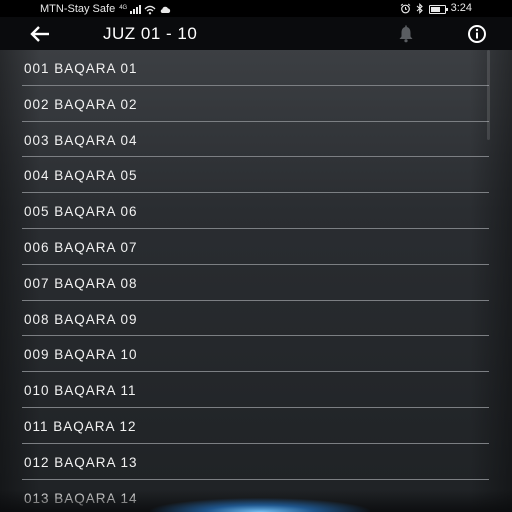 The image size is (512, 512). What do you see at coordinates (255, 319) in the screenshot?
I see `list-item: 008 BAQARA 09` at bounding box center [255, 319].